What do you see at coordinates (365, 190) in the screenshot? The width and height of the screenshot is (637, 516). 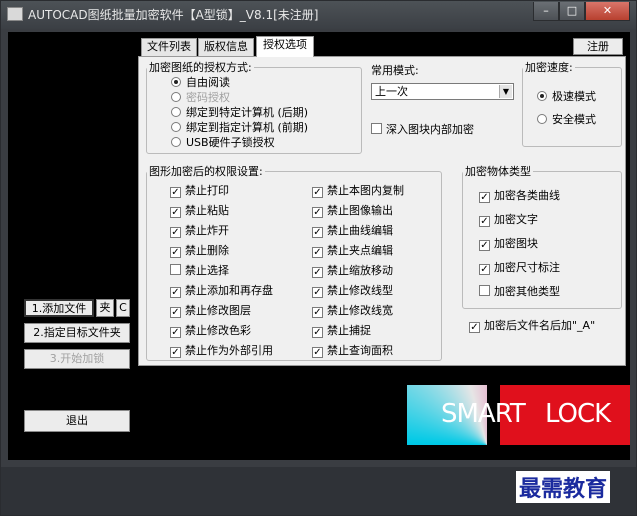 I see `checkbox-label: 禁止本图内复制` at bounding box center [365, 190].